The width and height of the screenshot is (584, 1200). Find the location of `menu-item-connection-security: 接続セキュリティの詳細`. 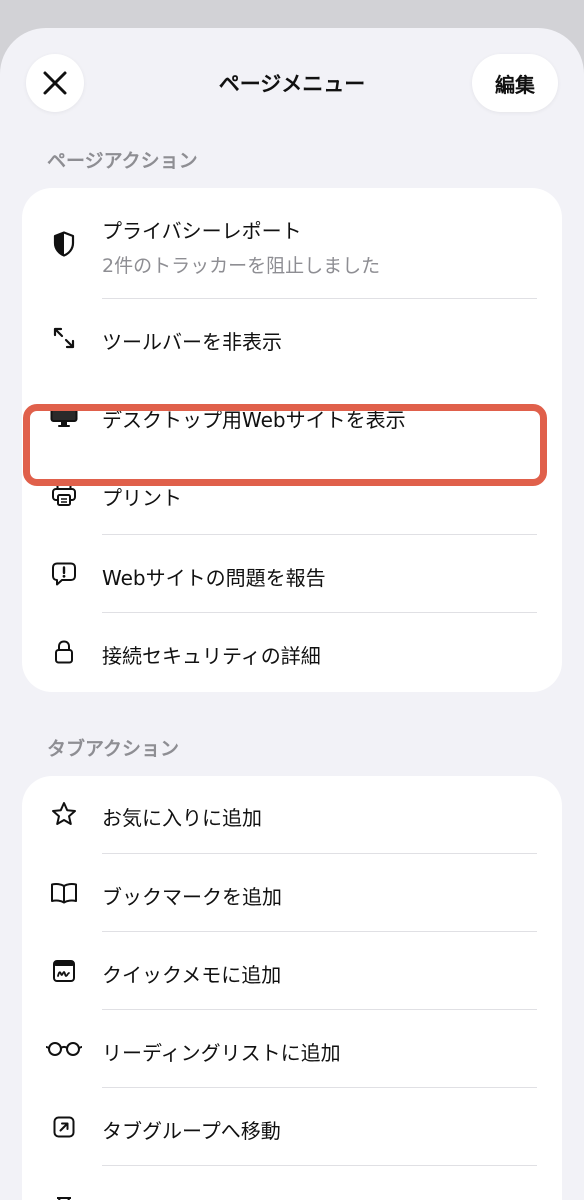

menu-item-connection-security: 接続セキュリティの詳細 is located at coordinates (292, 652).